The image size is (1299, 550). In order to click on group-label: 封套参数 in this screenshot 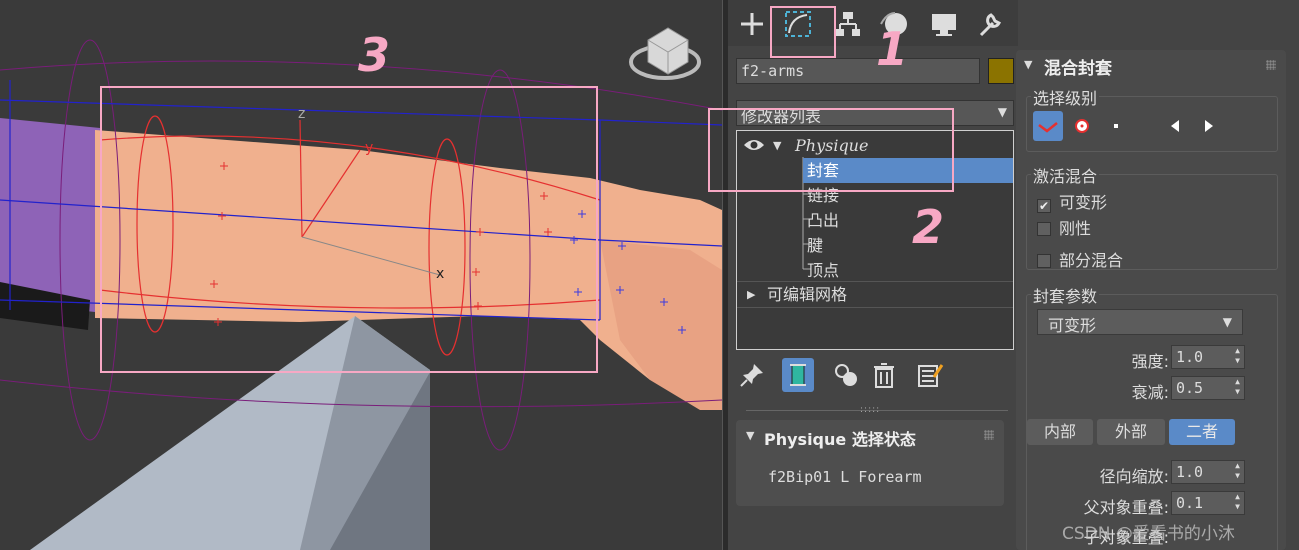, I will do `click(1065, 295)`.